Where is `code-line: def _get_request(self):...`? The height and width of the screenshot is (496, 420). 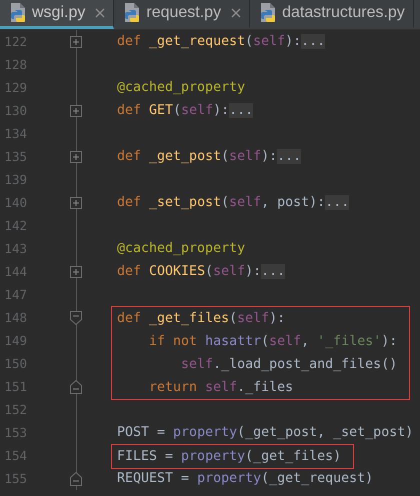 code-line: def _get_request(self):... is located at coordinates (221, 41).